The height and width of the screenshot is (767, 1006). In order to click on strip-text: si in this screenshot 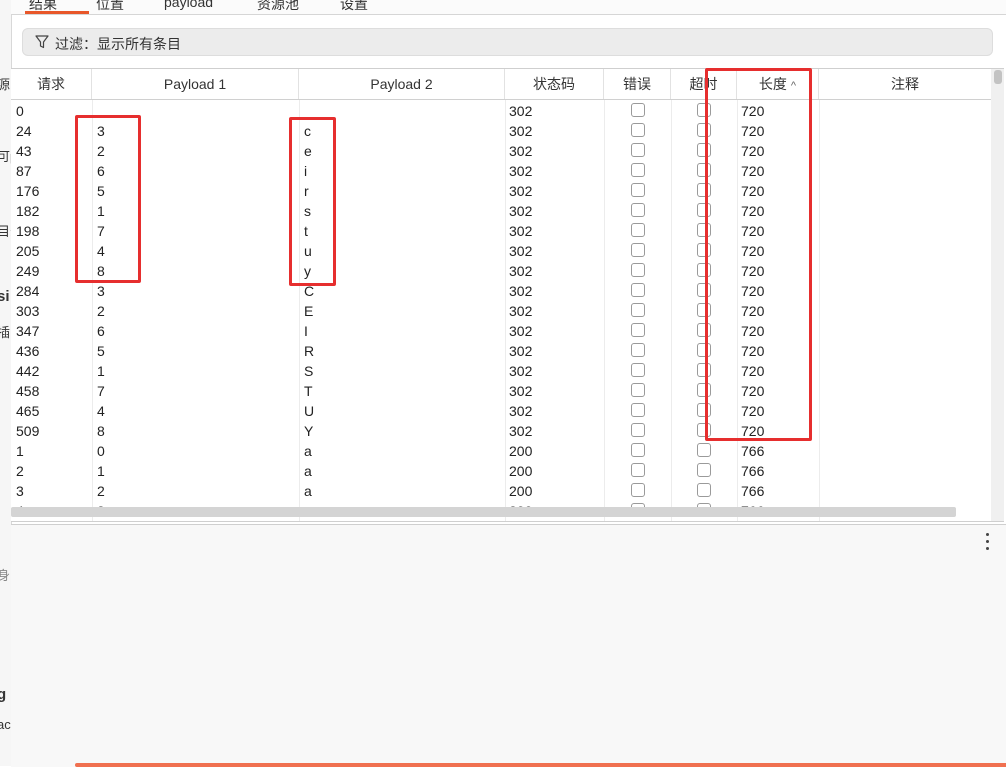, I will do `click(5, 296)`.